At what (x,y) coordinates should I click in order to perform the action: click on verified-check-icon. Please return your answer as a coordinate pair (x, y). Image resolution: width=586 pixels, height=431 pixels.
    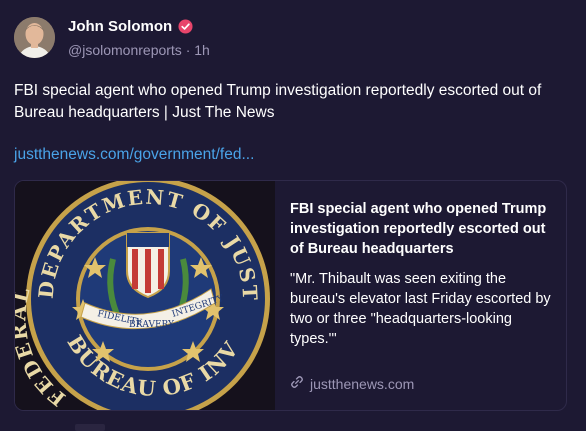
    Looking at the image, I should click on (185, 26).